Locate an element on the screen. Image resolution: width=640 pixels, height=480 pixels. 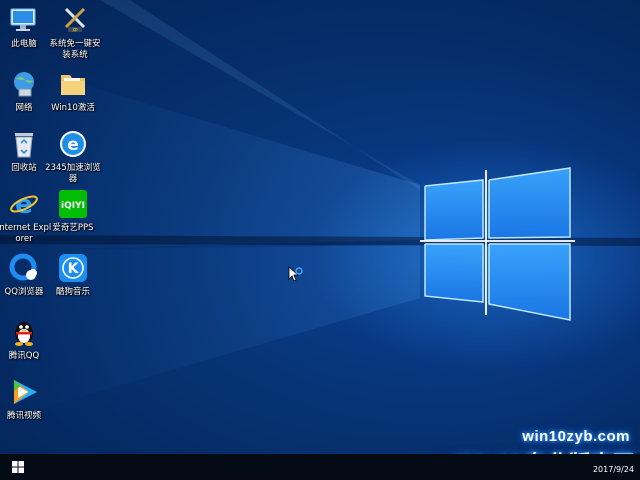
tray-clock: 2017/9/24 is located at coordinates (613, 465).